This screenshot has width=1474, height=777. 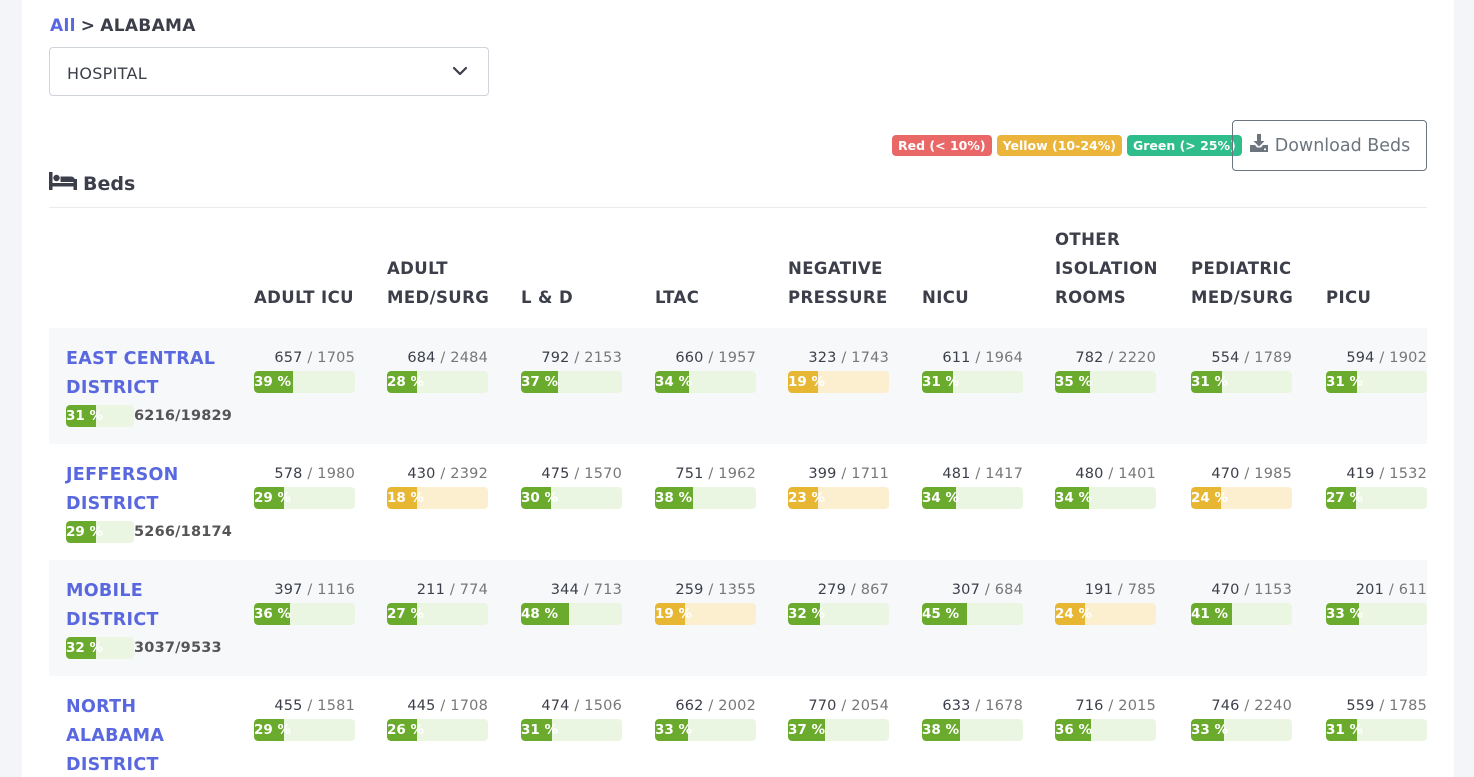 What do you see at coordinates (807, 498) in the screenshot?
I see `capacity-percent: 23 %` at bounding box center [807, 498].